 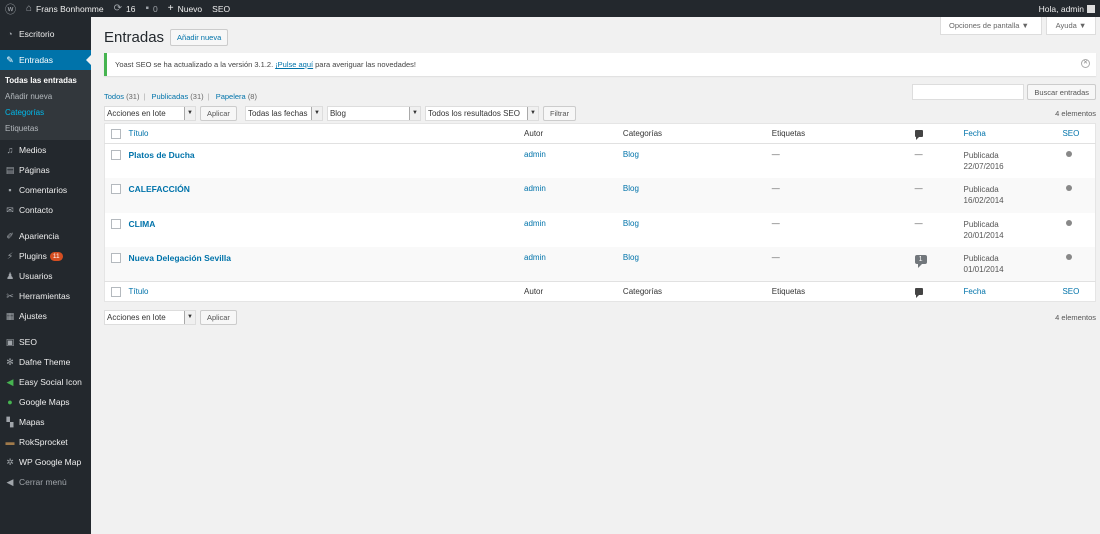 I want to click on search-posts-button: Buscar entradas, so click(x=1061, y=92).